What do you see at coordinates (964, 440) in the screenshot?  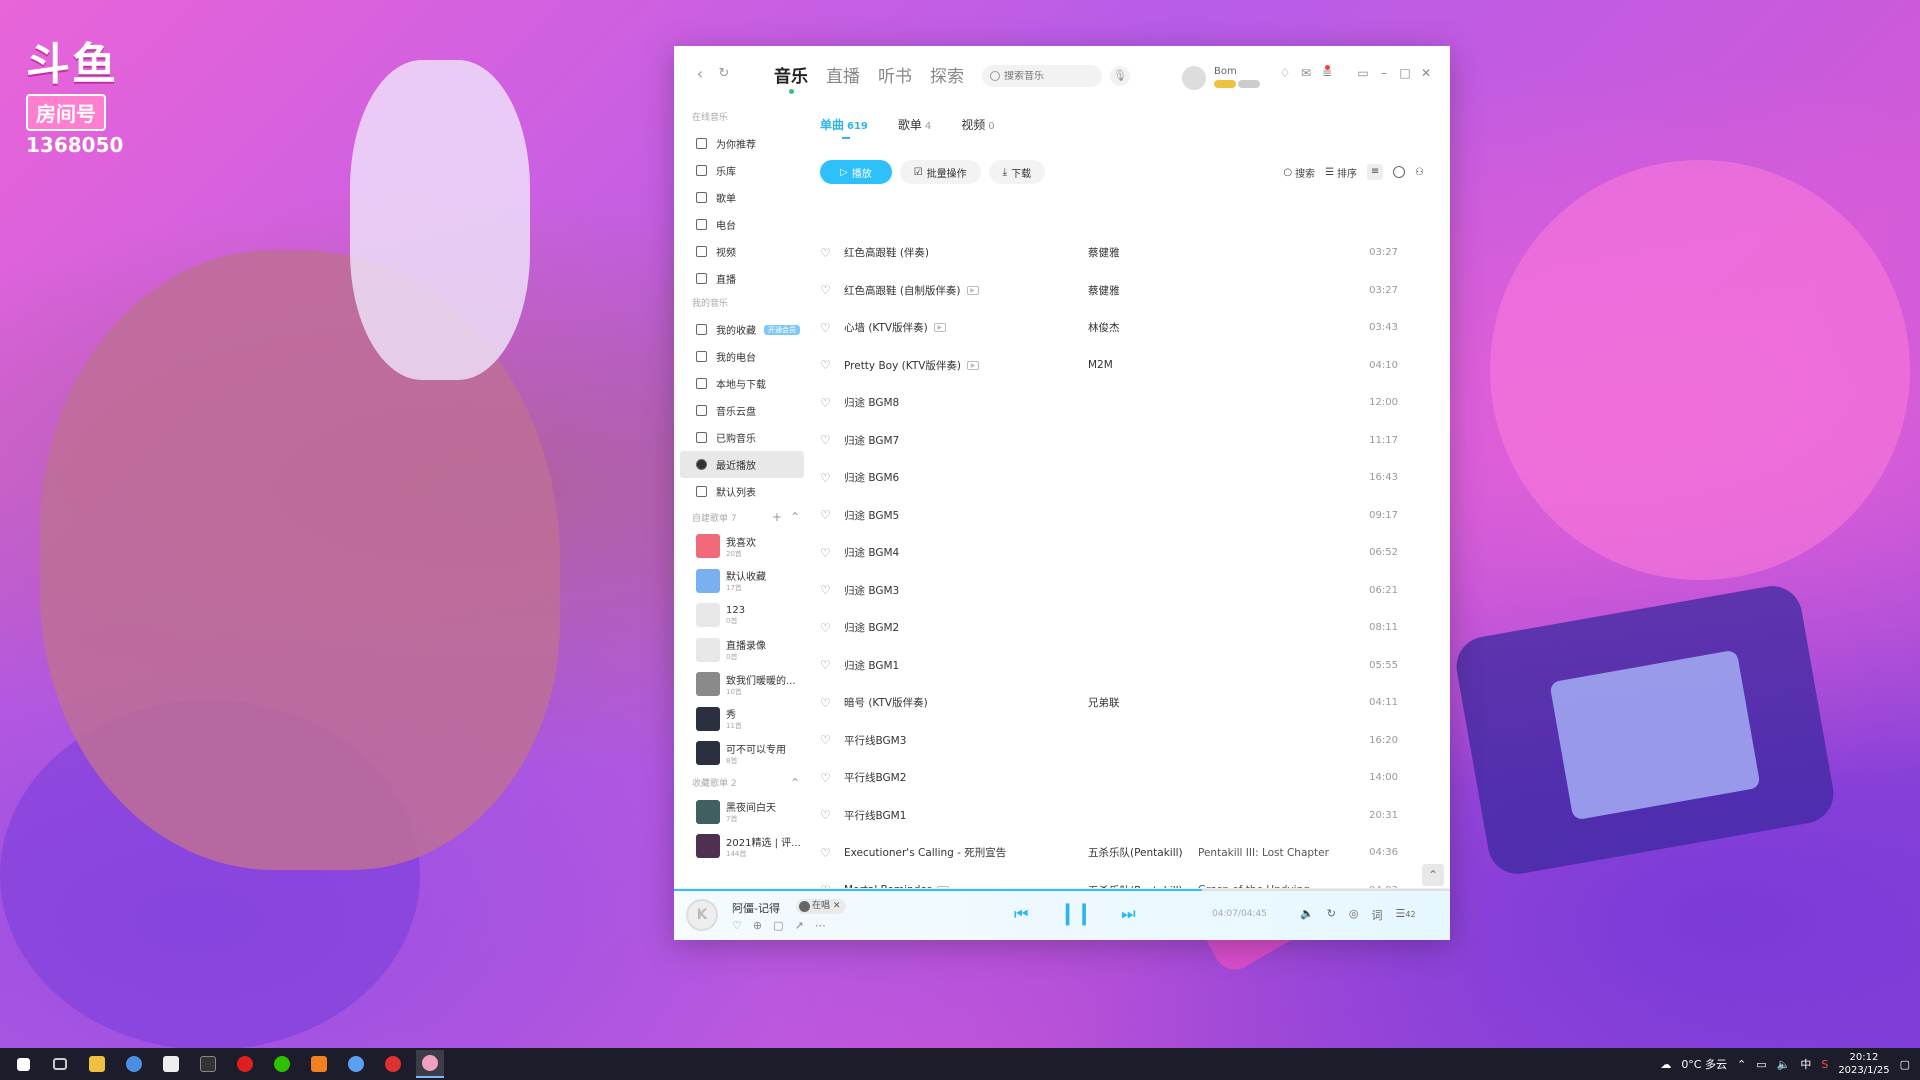 I see `song-title: 归途 BGM7` at bounding box center [964, 440].